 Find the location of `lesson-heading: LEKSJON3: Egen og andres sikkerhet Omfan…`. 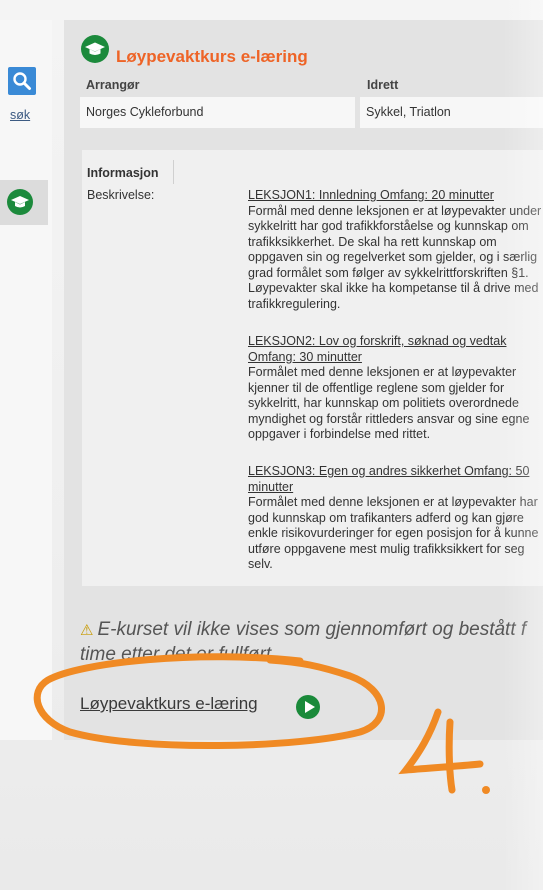

lesson-heading: LEKSJON3: Egen og andres sikkerhet Omfan… is located at coordinates (389, 471).